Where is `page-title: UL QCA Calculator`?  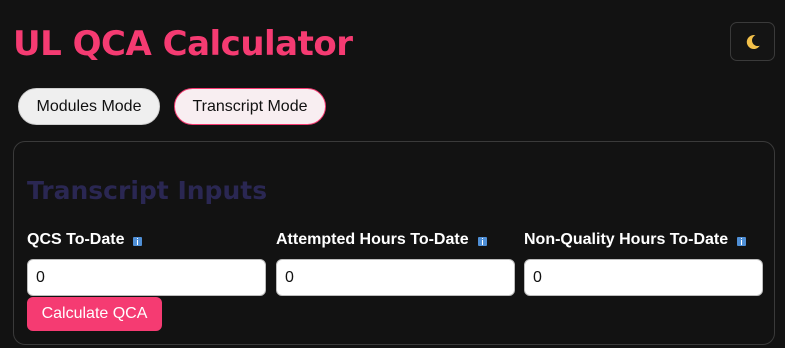
page-title: UL QCA Calculator is located at coordinates (183, 44).